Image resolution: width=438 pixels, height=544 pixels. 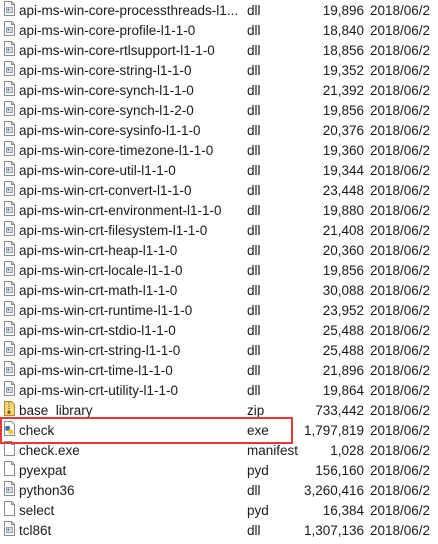 What do you see at coordinates (101, 270) in the screenshot?
I see `file-name: api-ms-win-crt-locale-l1-1-0` at bounding box center [101, 270].